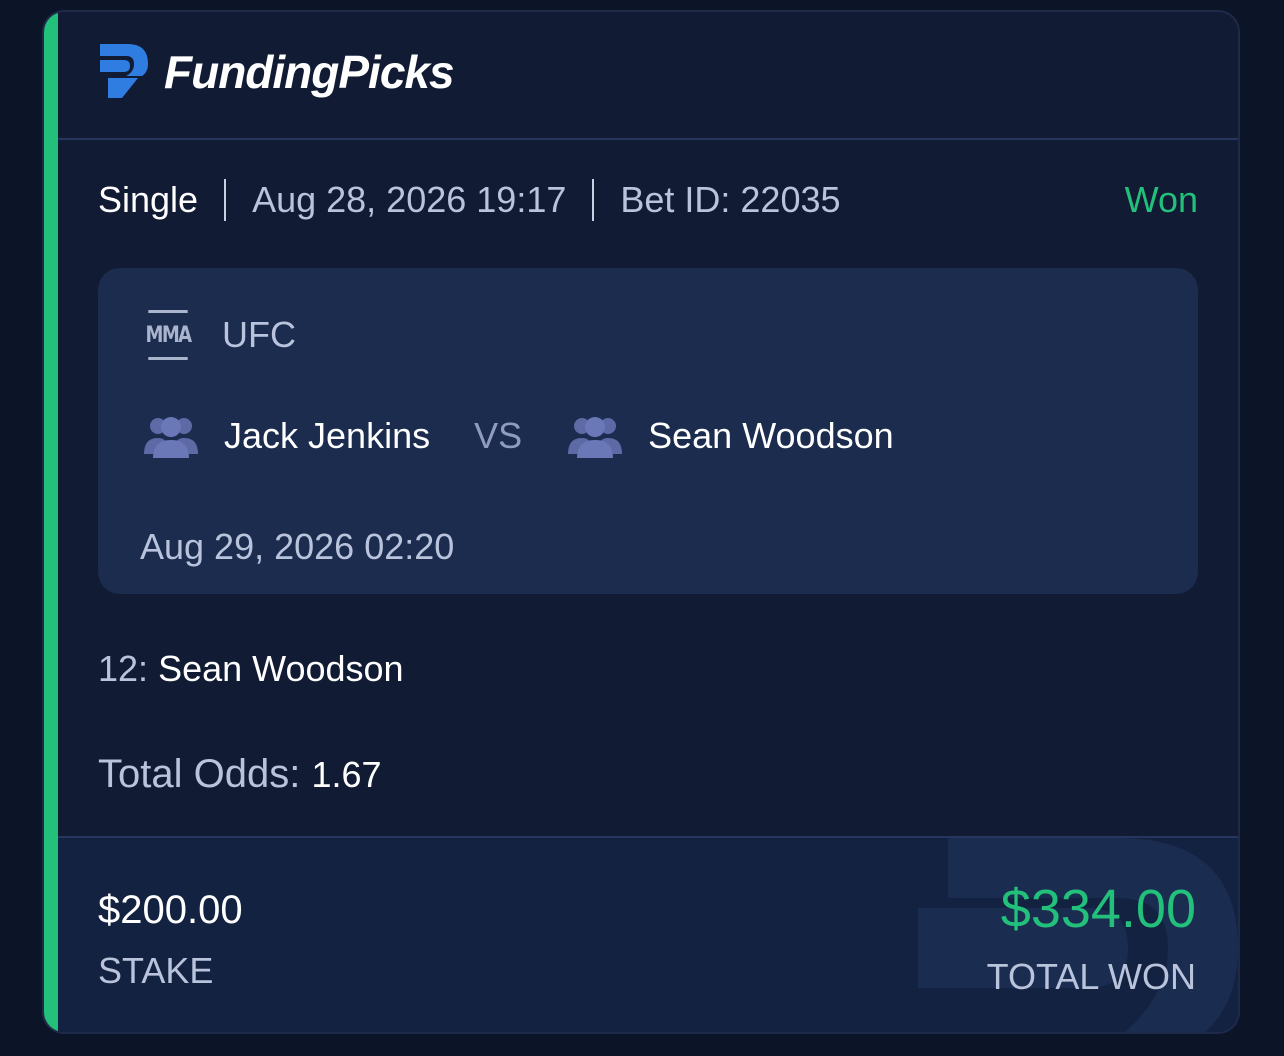 This screenshot has height=1056, width=1284. Describe the element at coordinates (771, 435) in the screenshot. I see `team2-name: Sean Woodson` at that location.